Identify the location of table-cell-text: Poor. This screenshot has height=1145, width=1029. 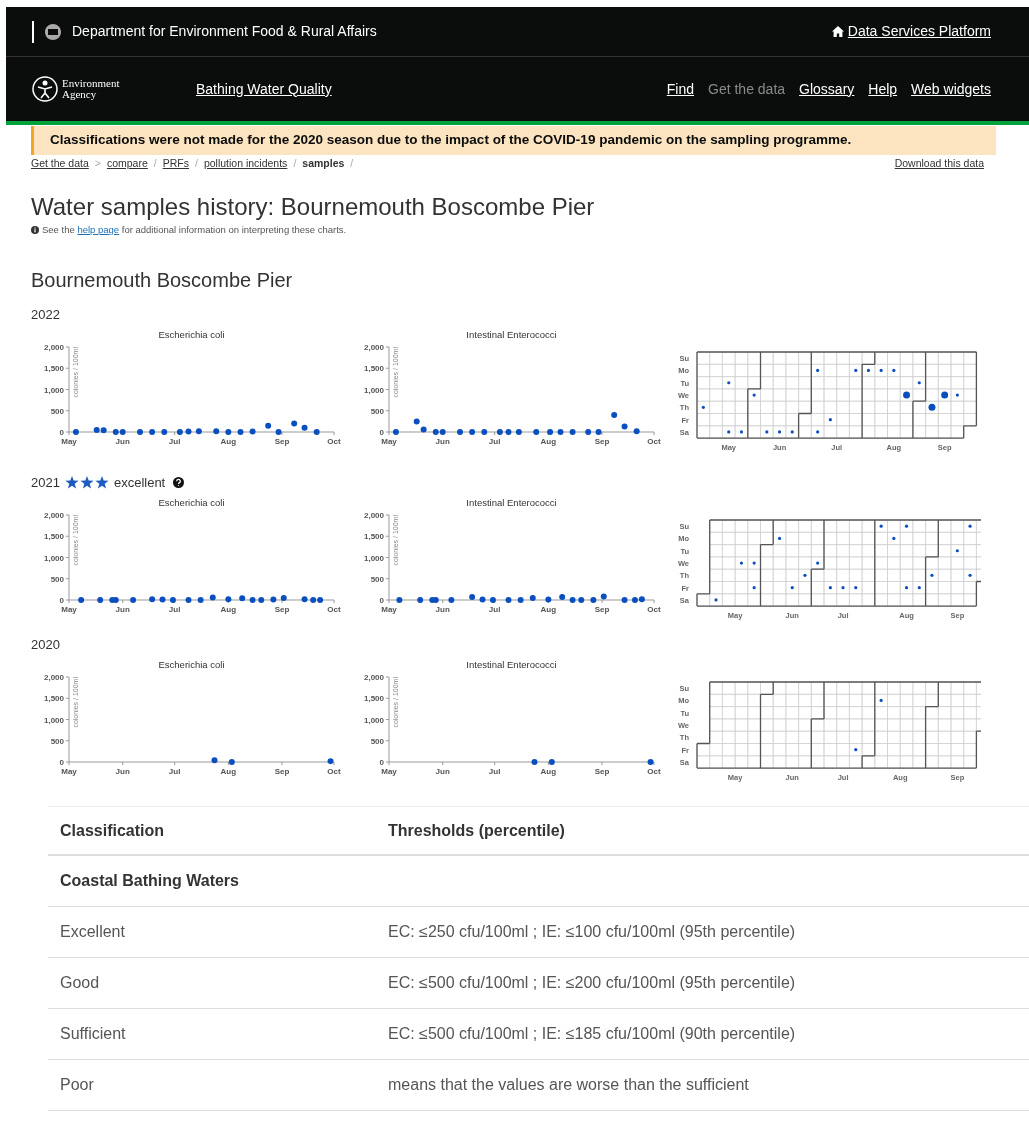
(77, 1085).